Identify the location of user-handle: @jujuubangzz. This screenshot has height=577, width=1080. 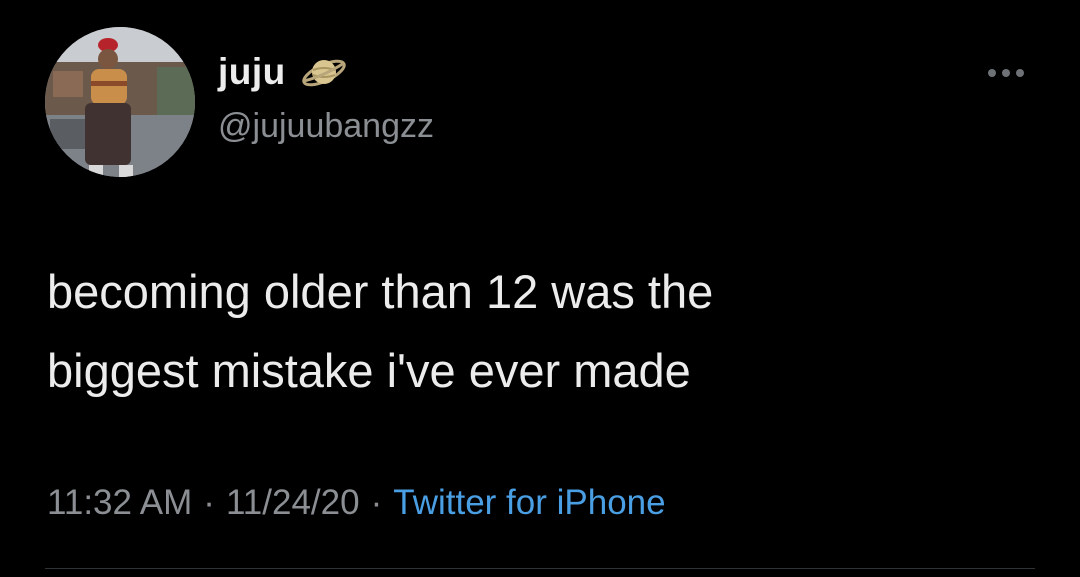
(326, 126).